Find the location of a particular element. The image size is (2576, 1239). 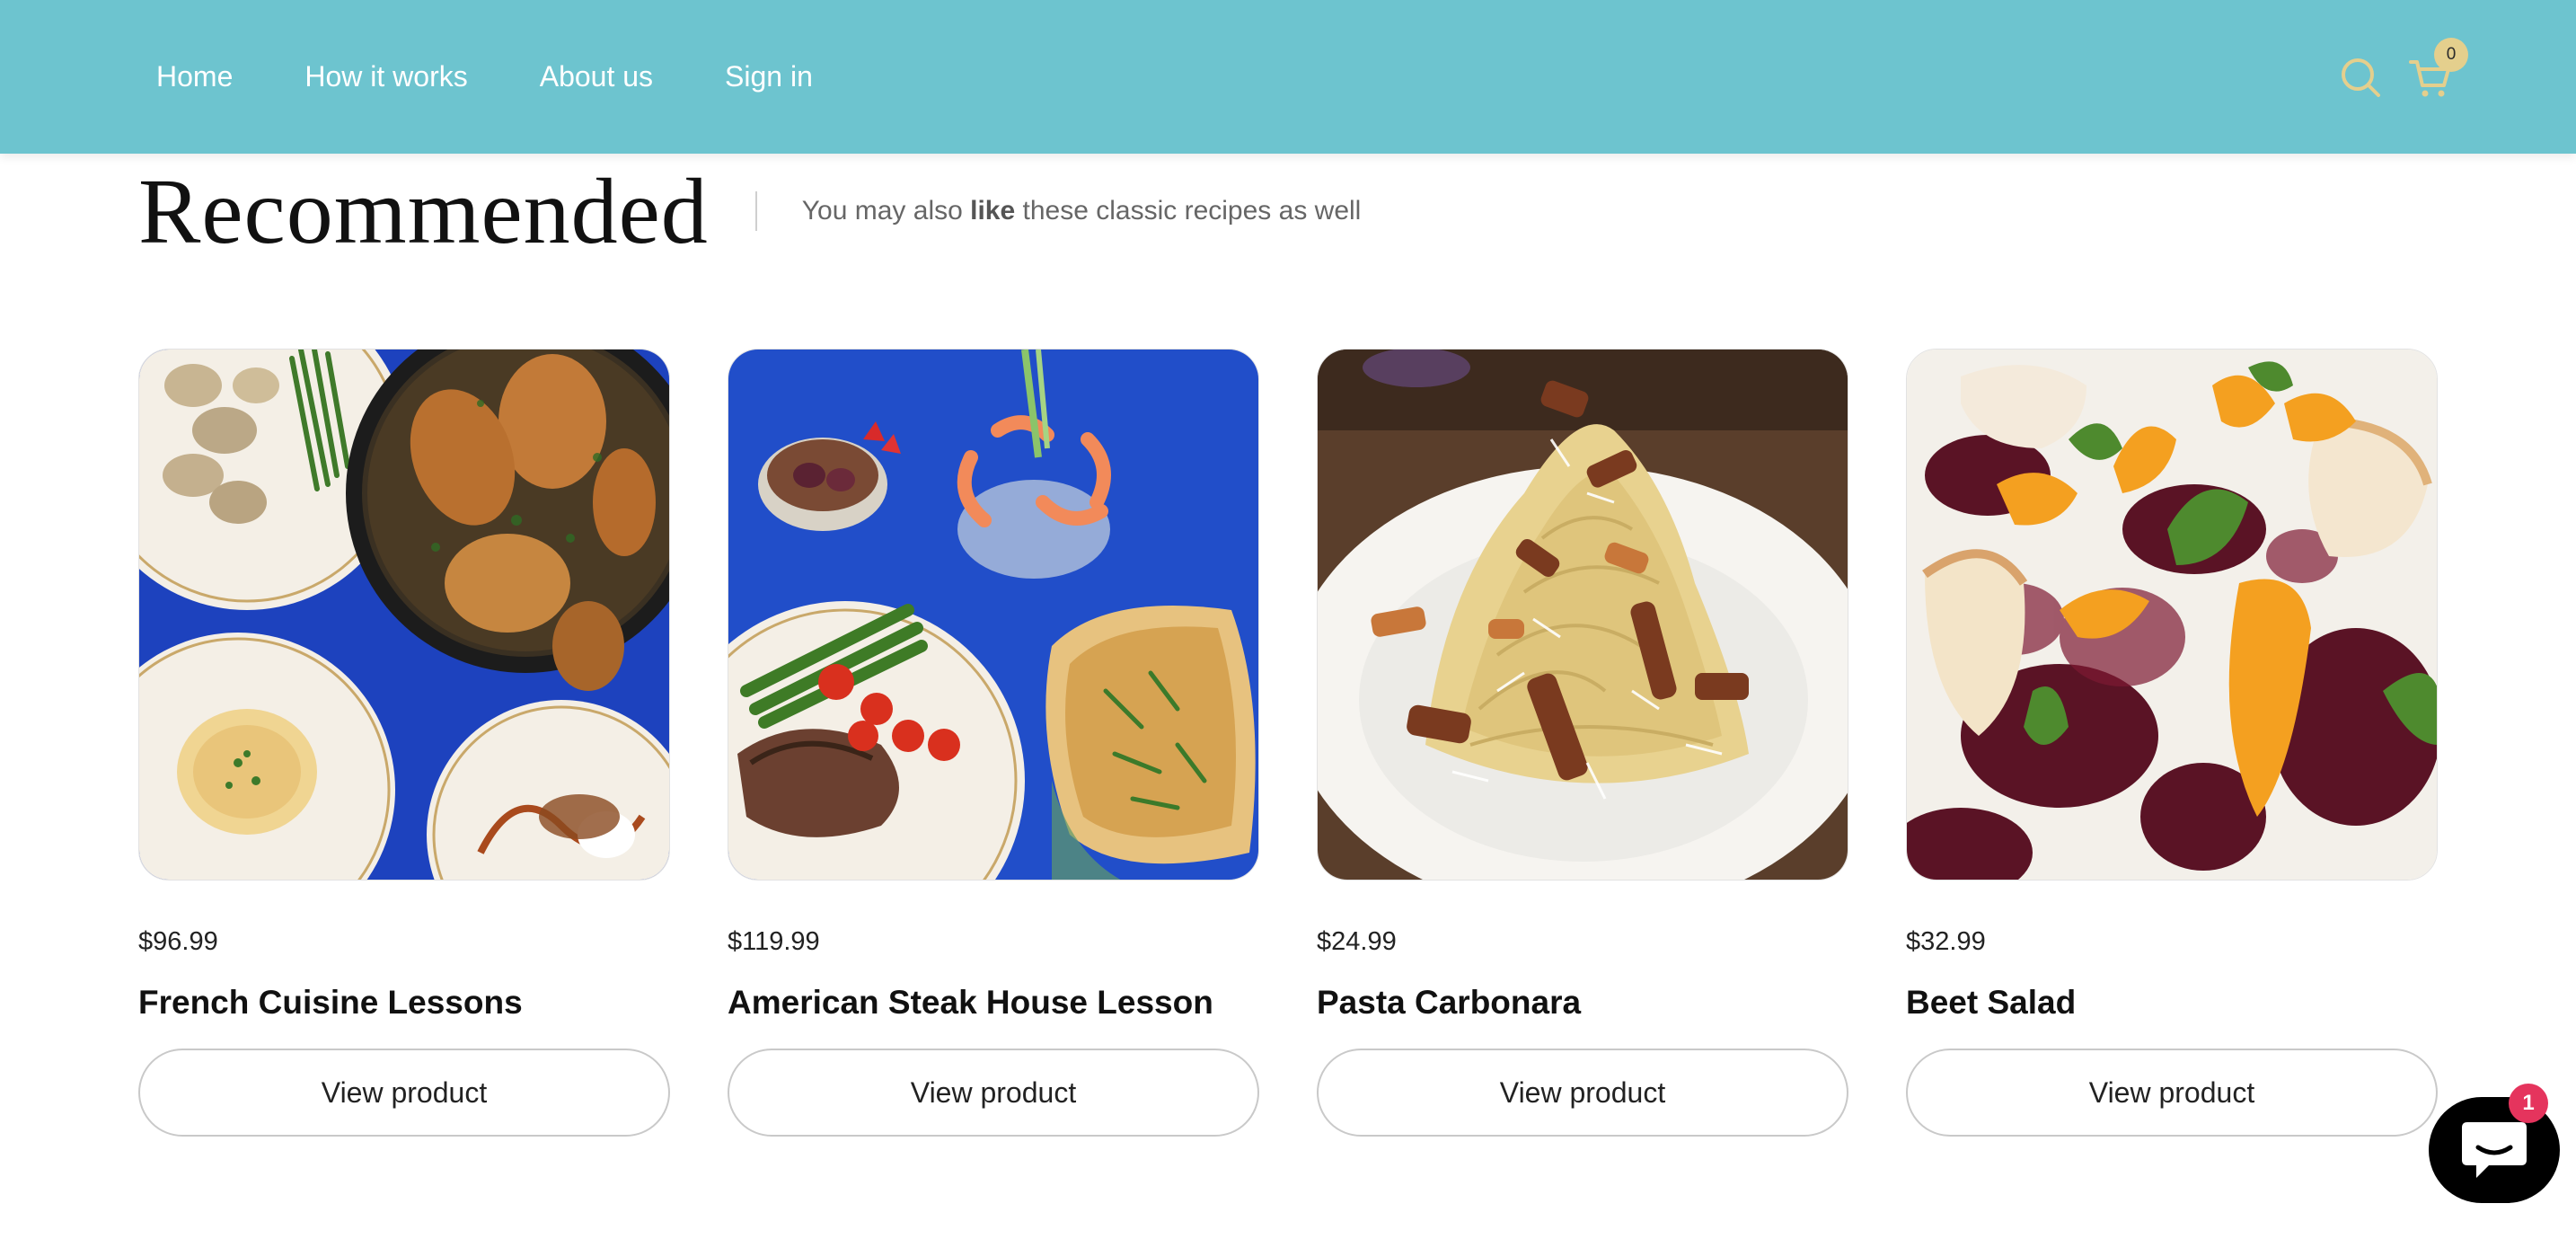

header-icons: 0 is located at coordinates (2392, 77).